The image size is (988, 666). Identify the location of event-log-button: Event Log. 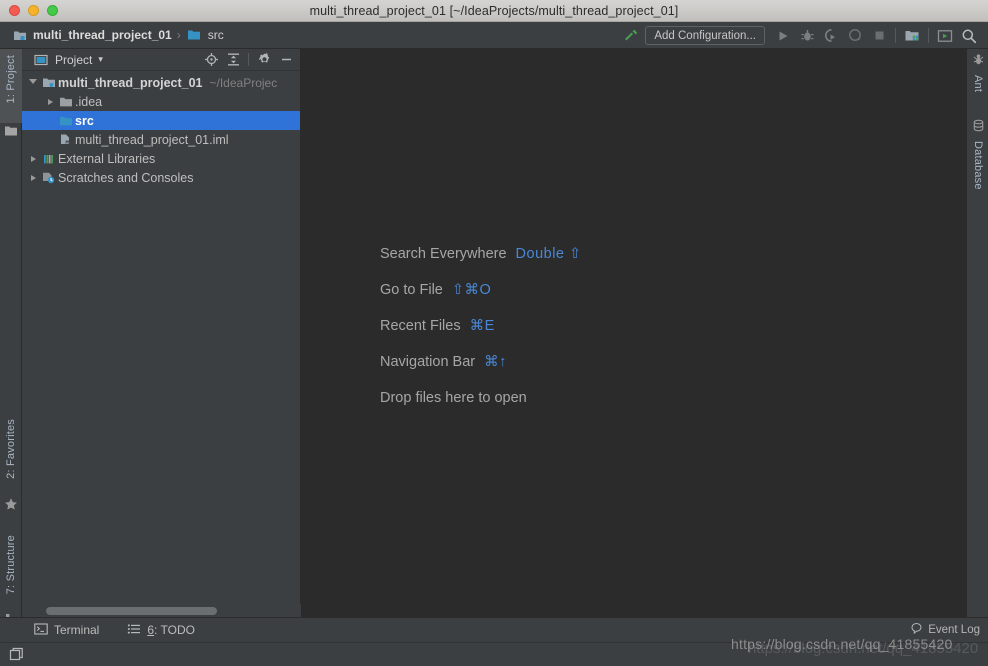
(949, 630).